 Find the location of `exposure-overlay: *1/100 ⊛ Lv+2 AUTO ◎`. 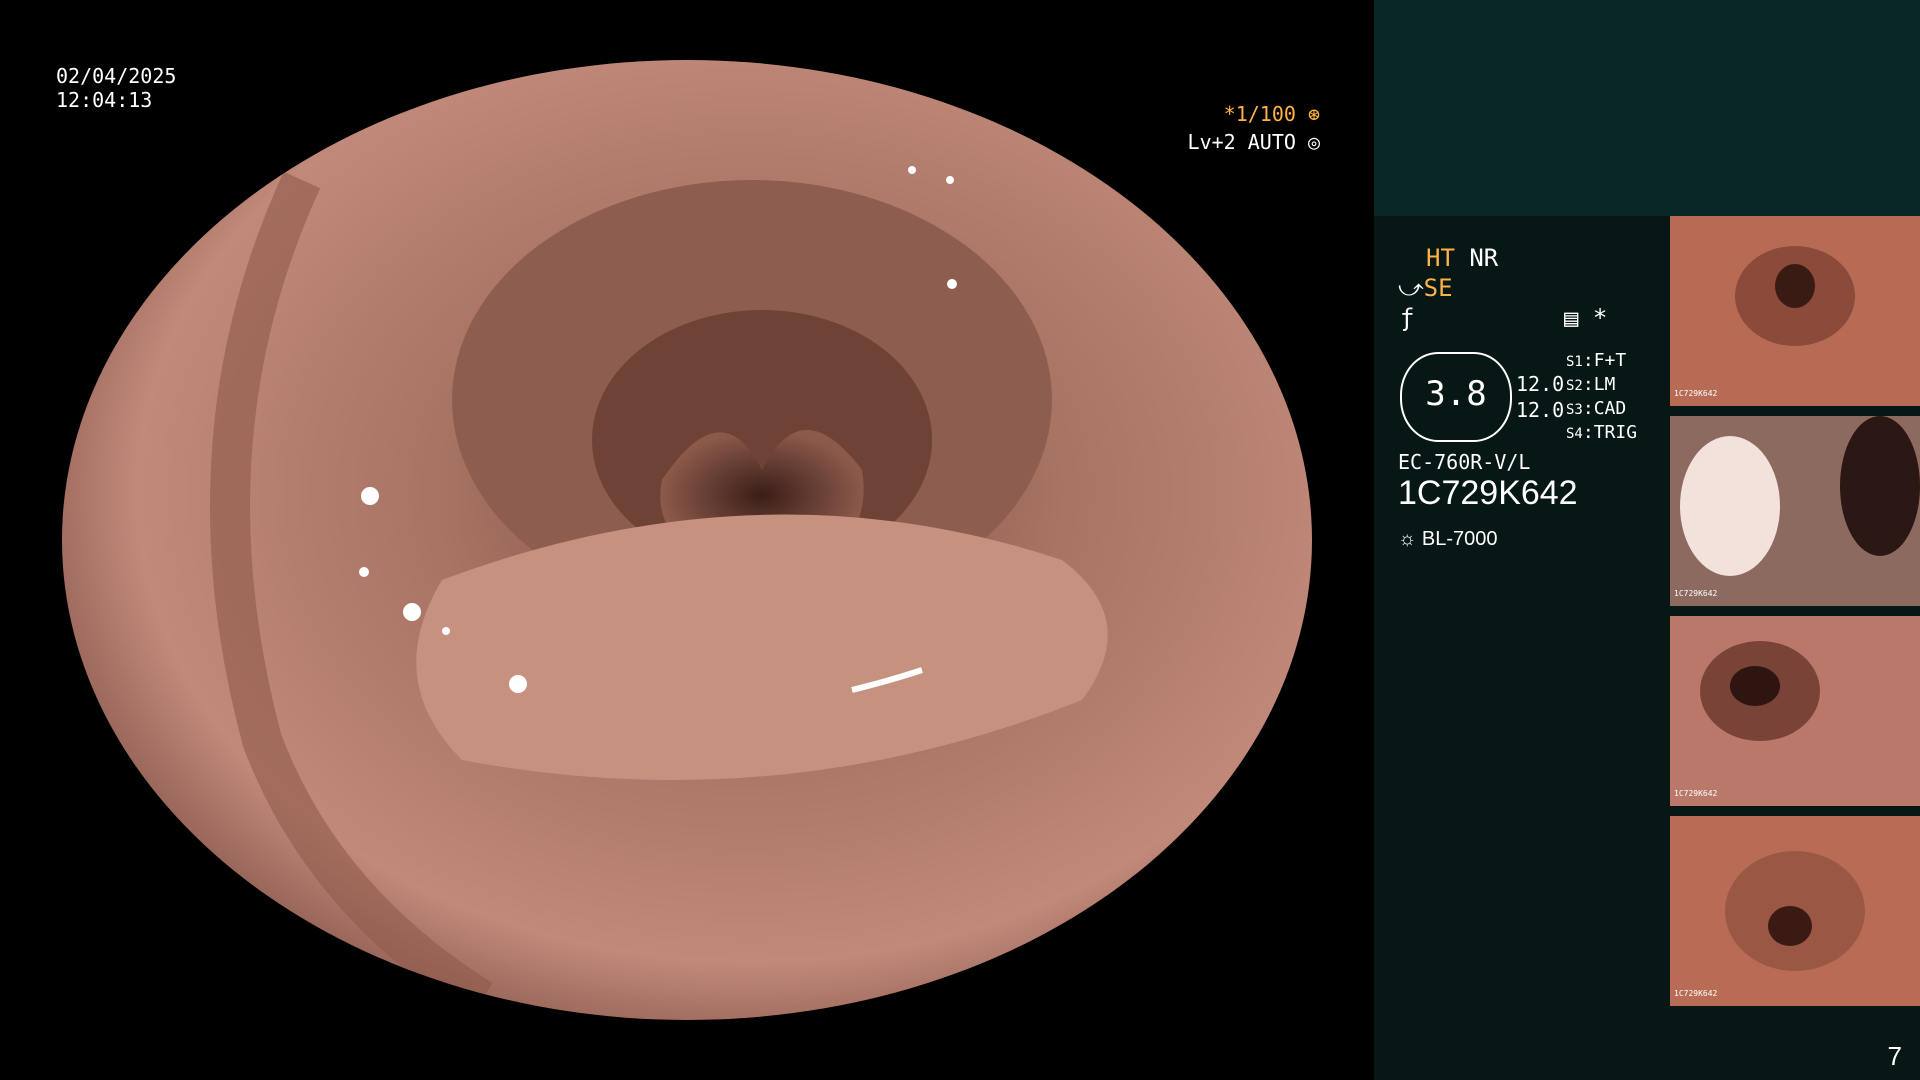

exposure-overlay: *1/100 ⊛ Lv+2 AUTO ◎ is located at coordinates (1254, 128).